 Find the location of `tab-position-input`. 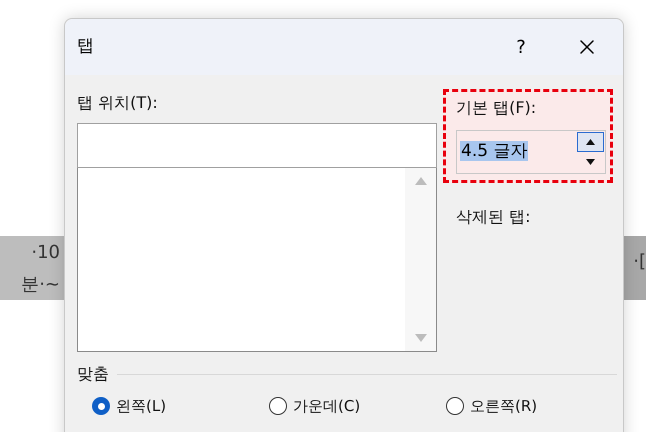

tab-position-input is located at coordinates (257, 145).